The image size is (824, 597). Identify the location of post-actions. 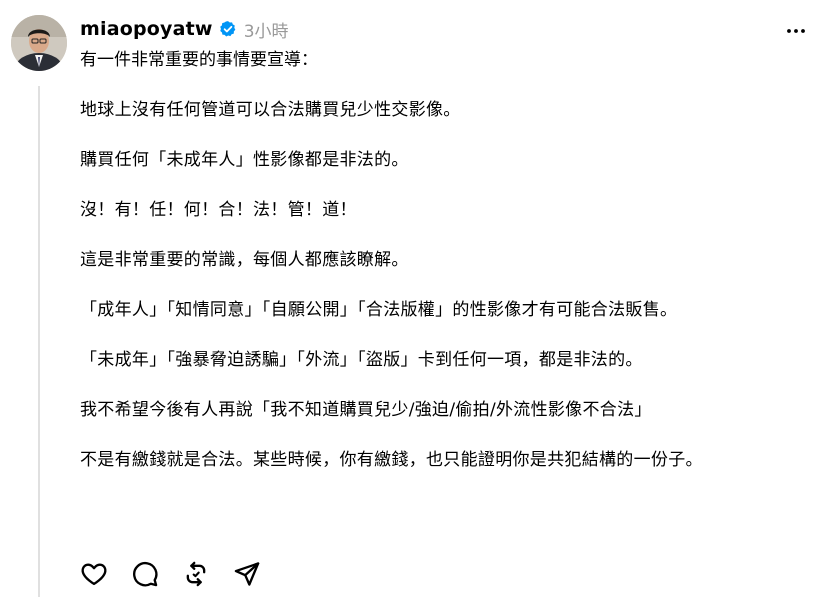
(182, 574).